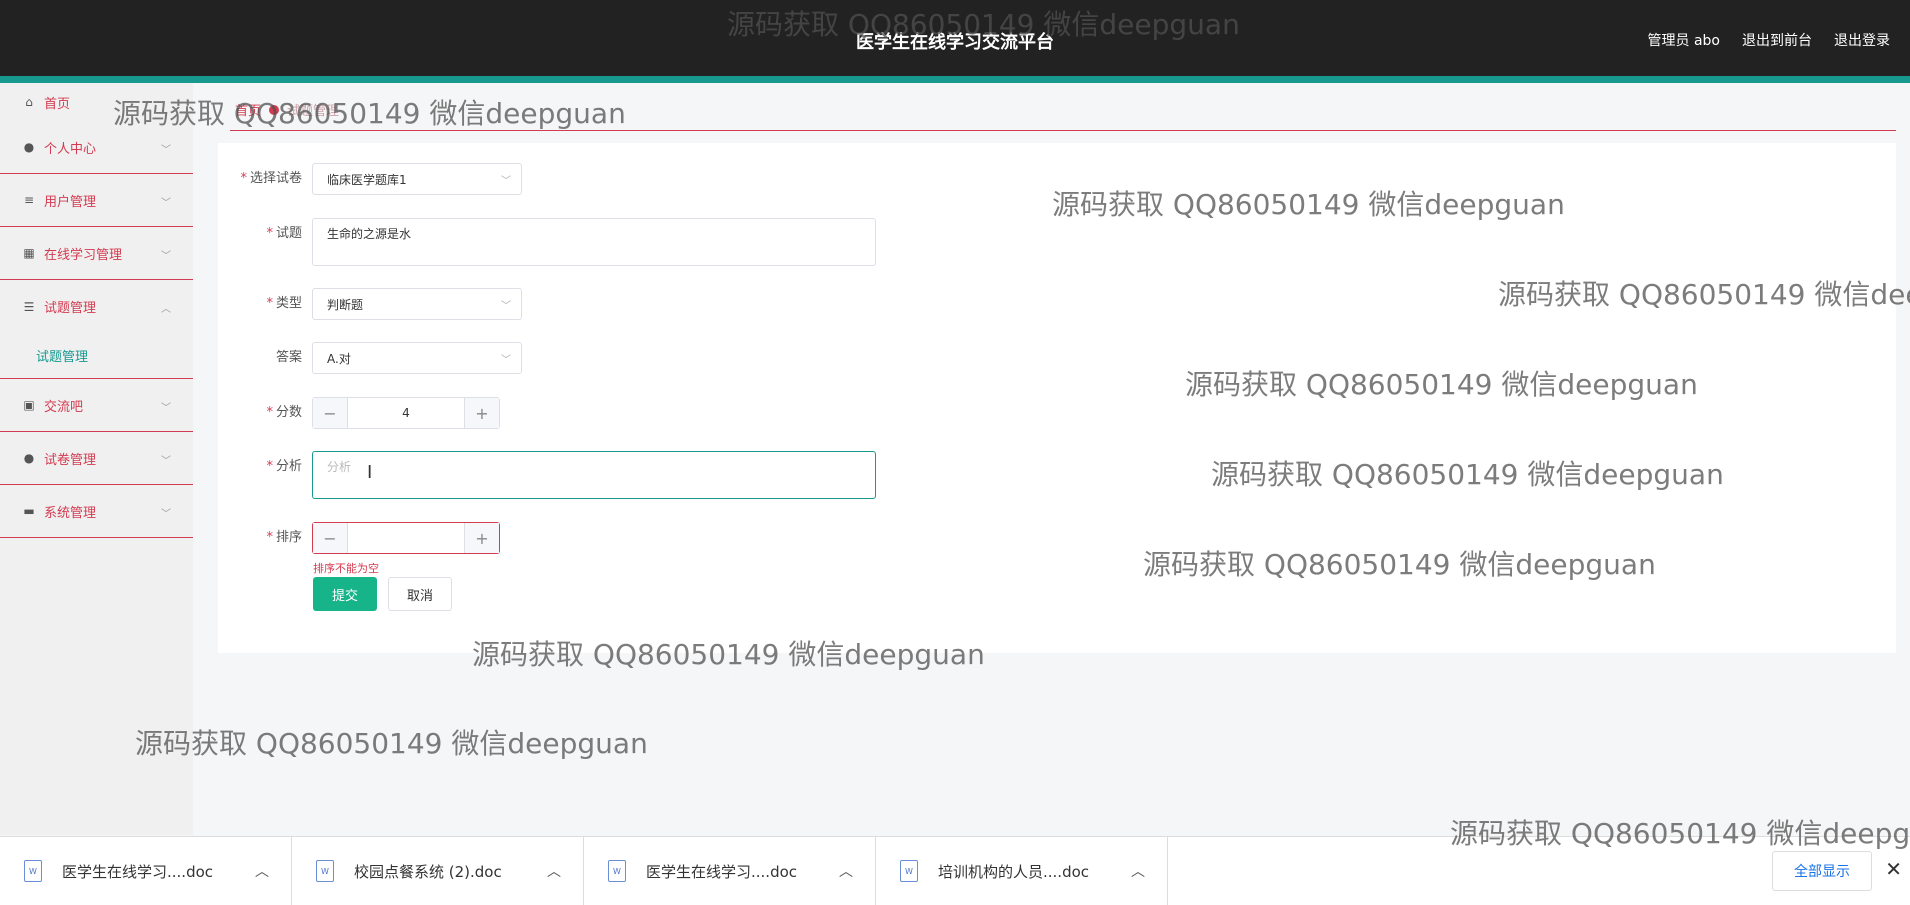 The width and height of the screenshot is (1910, 905). Describe the element at coordinates (248, 109) in the screenshot. I see `breadcrumb-home: 首页` at that location.